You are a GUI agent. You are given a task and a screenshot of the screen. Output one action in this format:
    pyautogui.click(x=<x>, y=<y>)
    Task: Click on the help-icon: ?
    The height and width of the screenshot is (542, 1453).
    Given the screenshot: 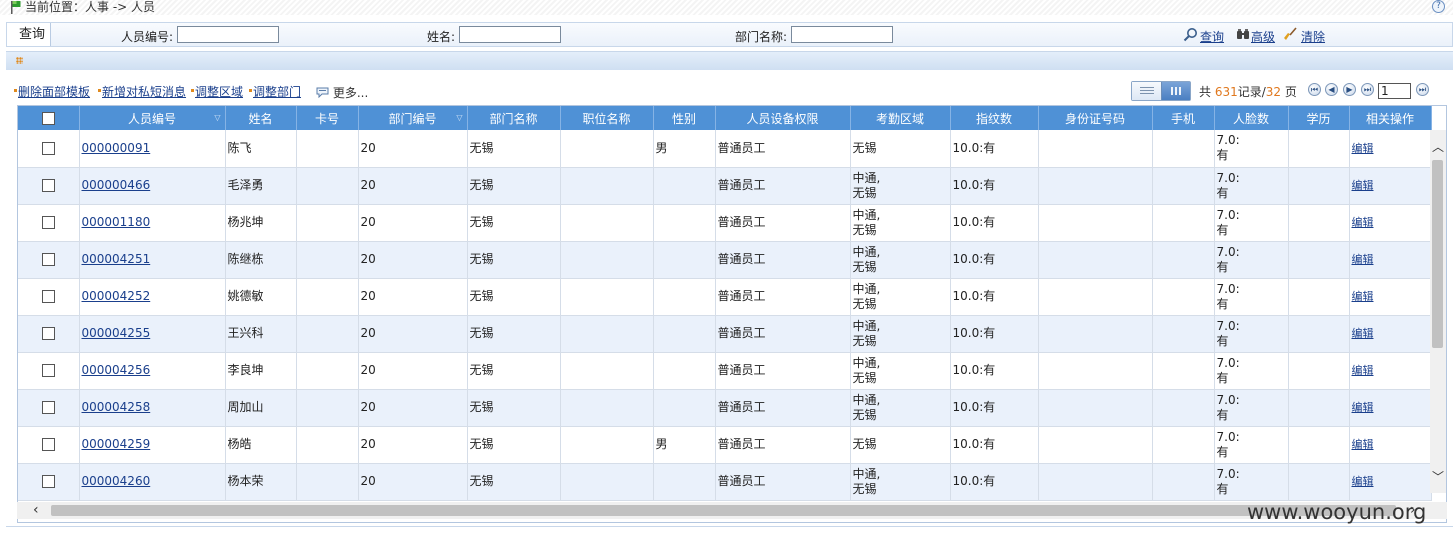 What is the action you would take?
    pyautogui.click(x=1438, y=6)
    